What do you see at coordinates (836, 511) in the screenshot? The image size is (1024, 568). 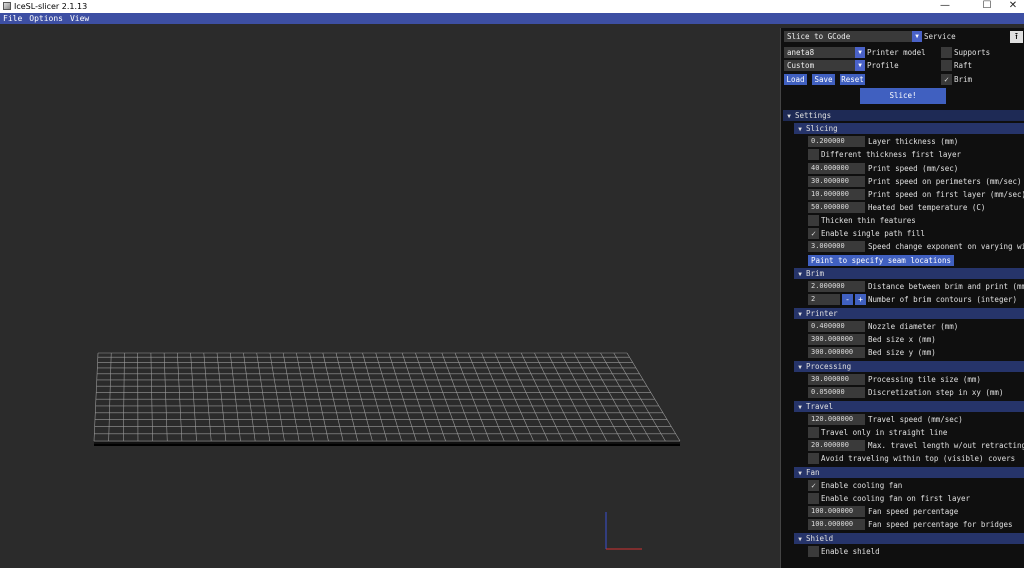 I see `fan-speed-input: 100.000000` at bounding box center [836, 511].